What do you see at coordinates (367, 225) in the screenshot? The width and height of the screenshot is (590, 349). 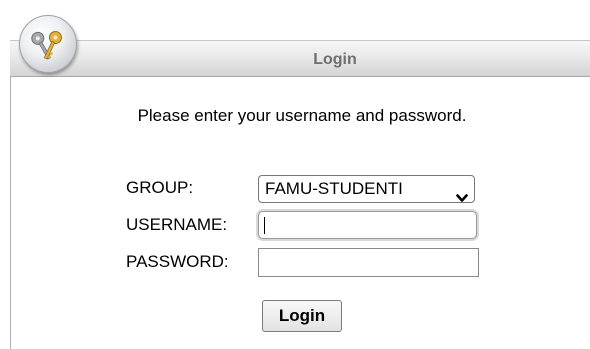 I see `username-input` at bounding box center [367, 225].